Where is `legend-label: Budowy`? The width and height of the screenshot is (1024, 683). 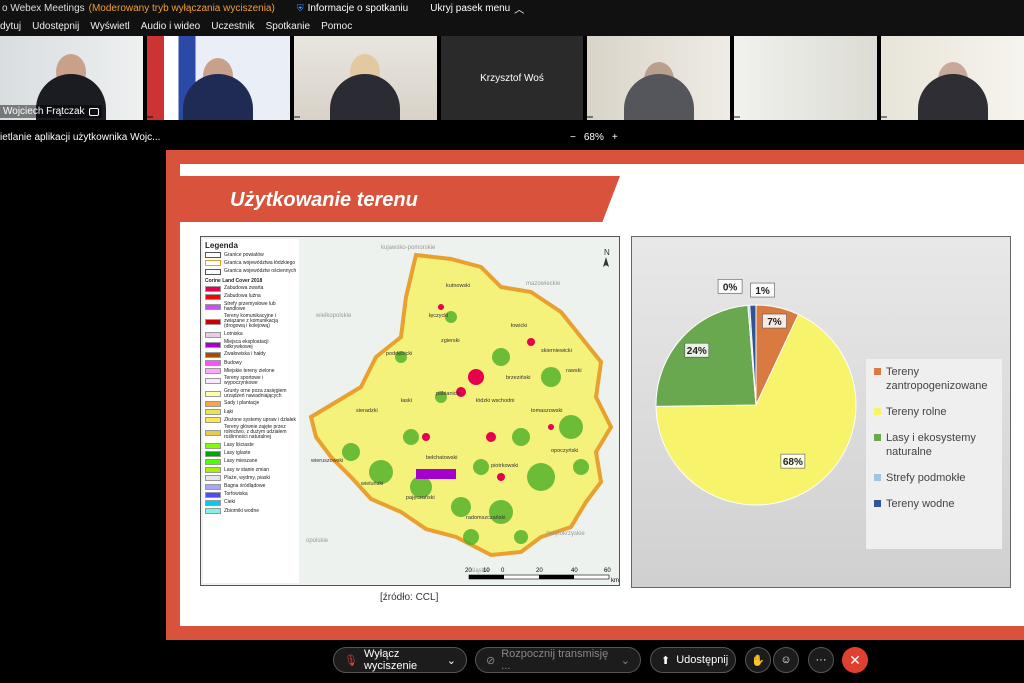
legend-label: Budowy is located at coordinates (233, 362).